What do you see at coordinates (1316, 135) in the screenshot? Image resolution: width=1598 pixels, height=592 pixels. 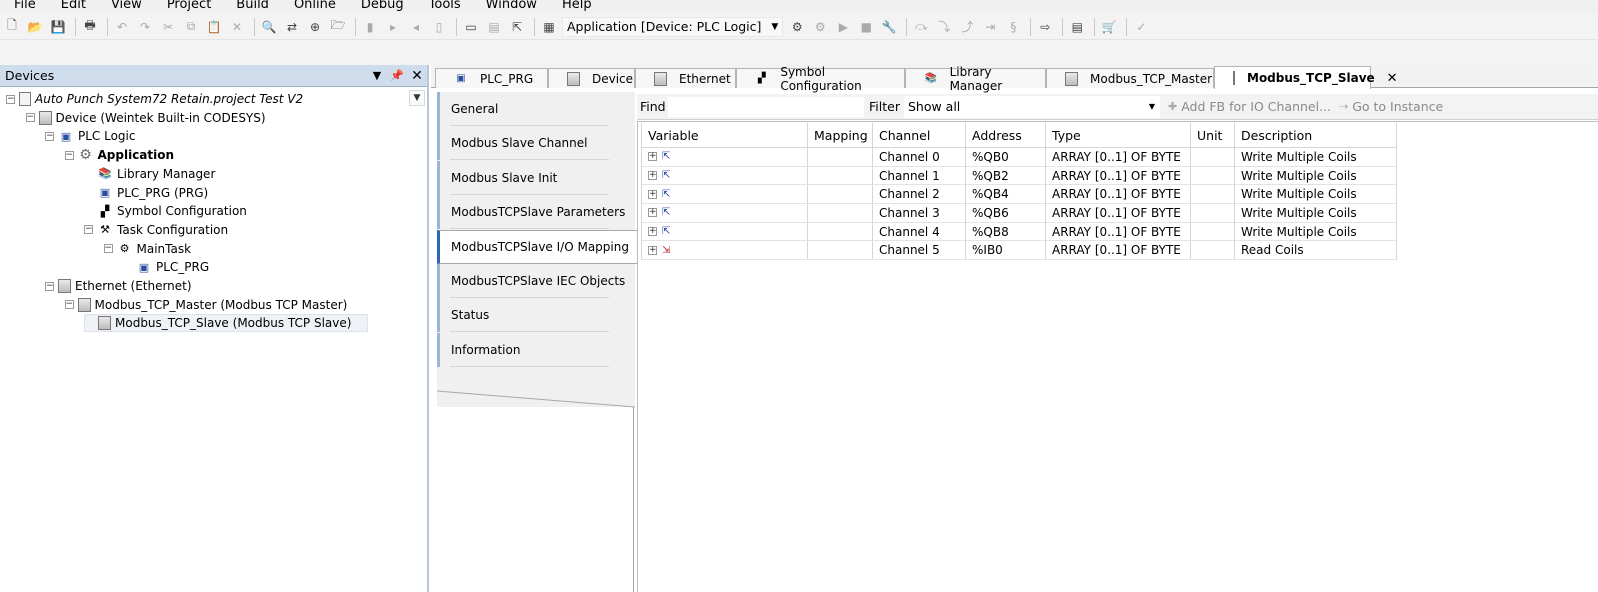 I see `column-header: Description` at bounding box center [1316, 135].